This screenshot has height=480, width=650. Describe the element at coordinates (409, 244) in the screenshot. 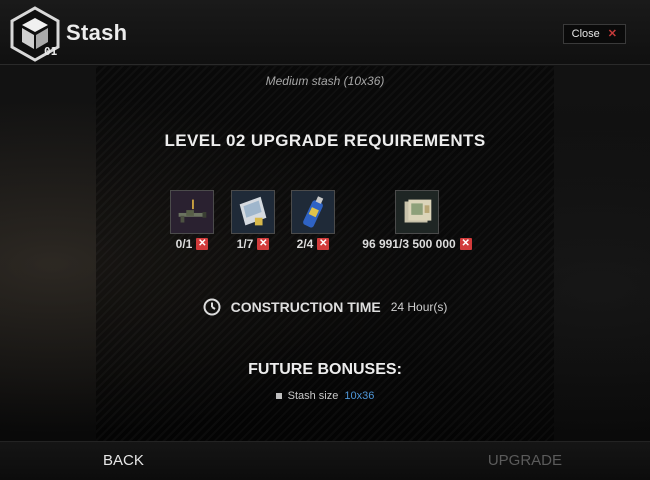

I see `requirement-count: 96 991/3 500 000` at that location.